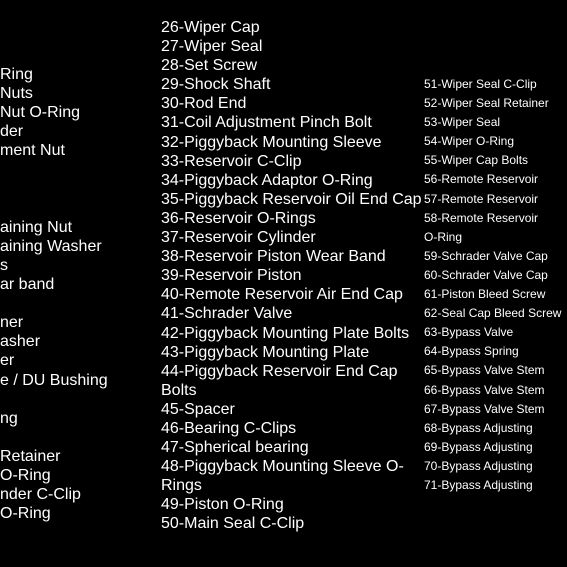 This screenshot has width=567, height=567. What do you see at coordinates (36, 227) in the screenshot?
I see `part-list-item: aining Nut` at bounding box center [36, 227].